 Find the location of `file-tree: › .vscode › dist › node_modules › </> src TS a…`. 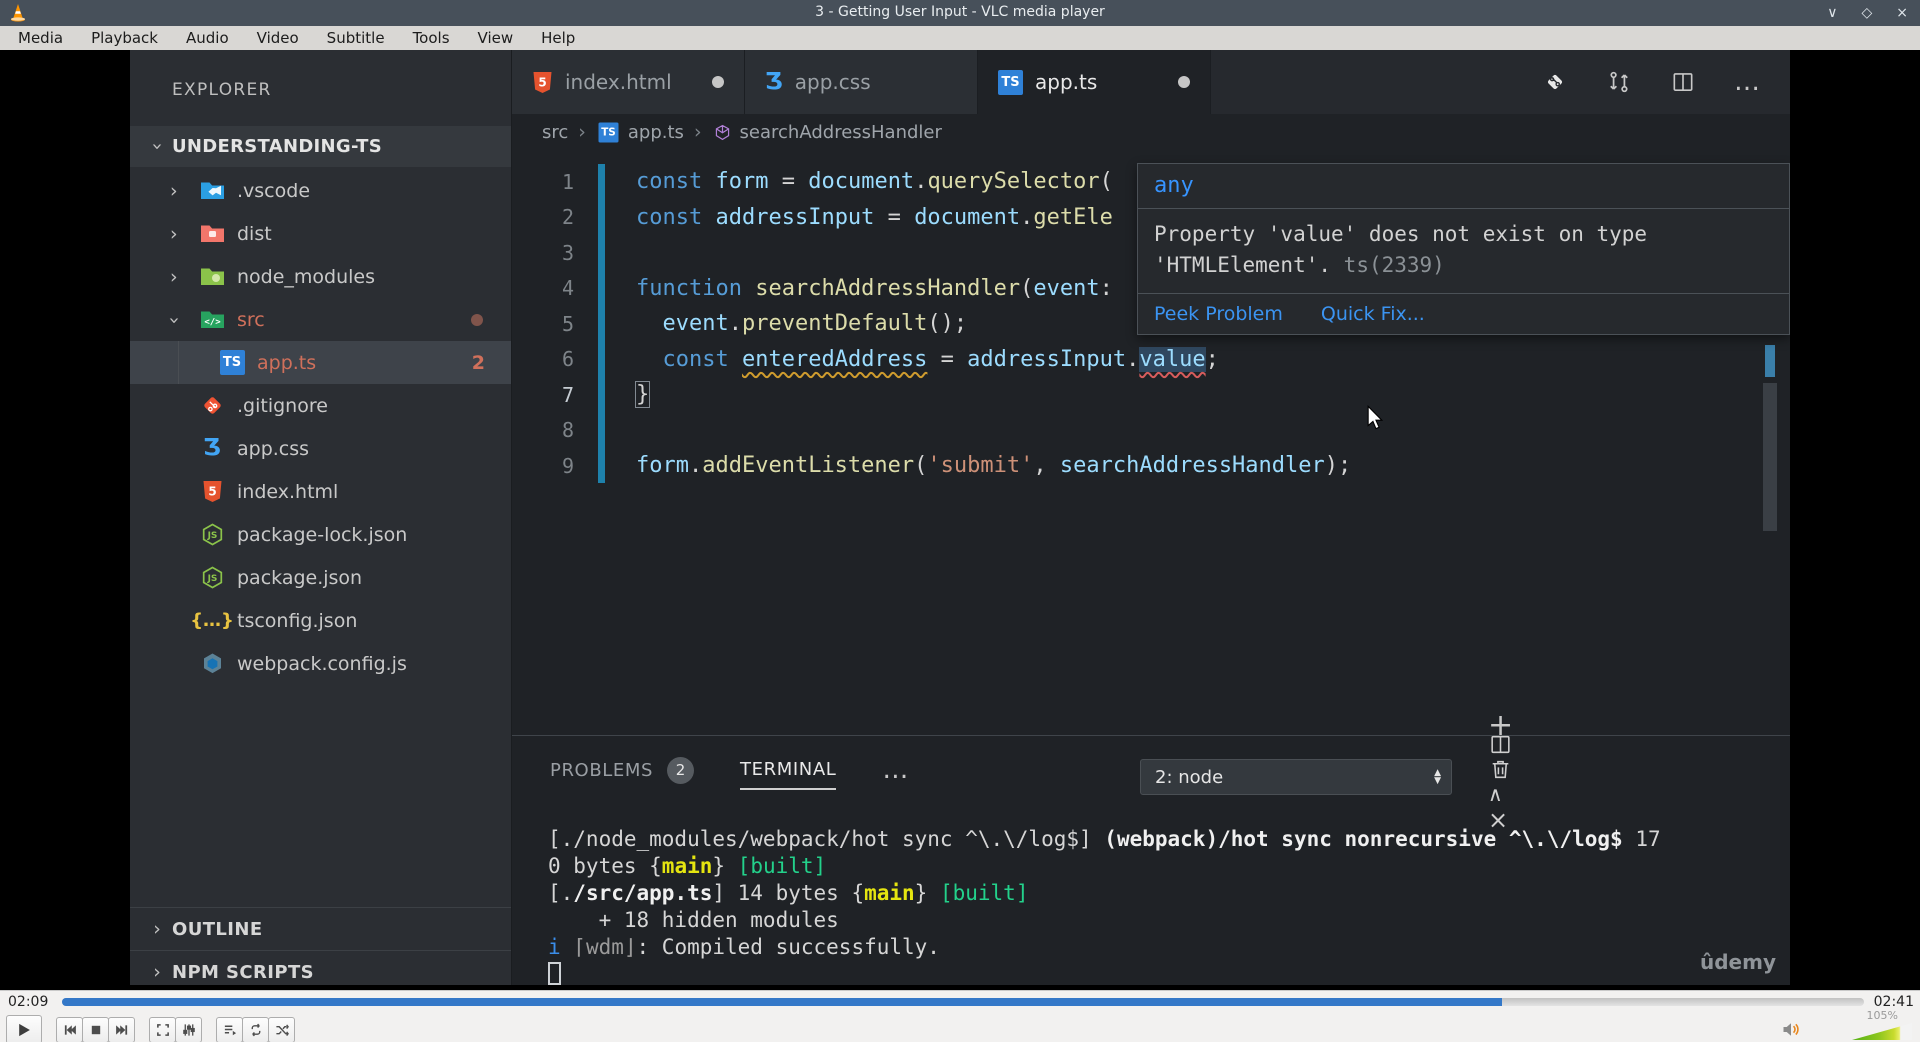

file-tree: › .vscode › dist › node_modules › </> src TS a… is located at coordinates (320, 427).